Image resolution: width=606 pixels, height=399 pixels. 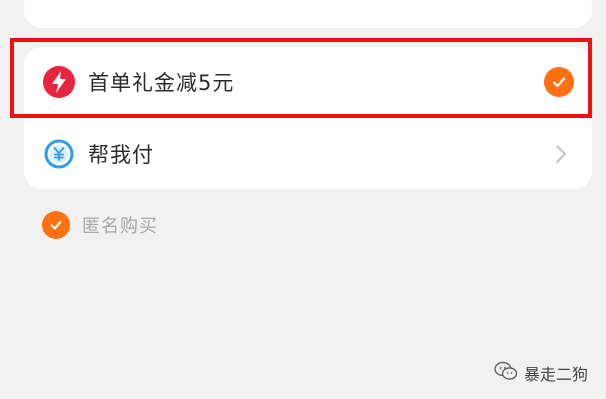 What do you see at coordinates (59, 154) in the screenshot?
I see `yen-coin-icon` at bounding box center [59, 154].